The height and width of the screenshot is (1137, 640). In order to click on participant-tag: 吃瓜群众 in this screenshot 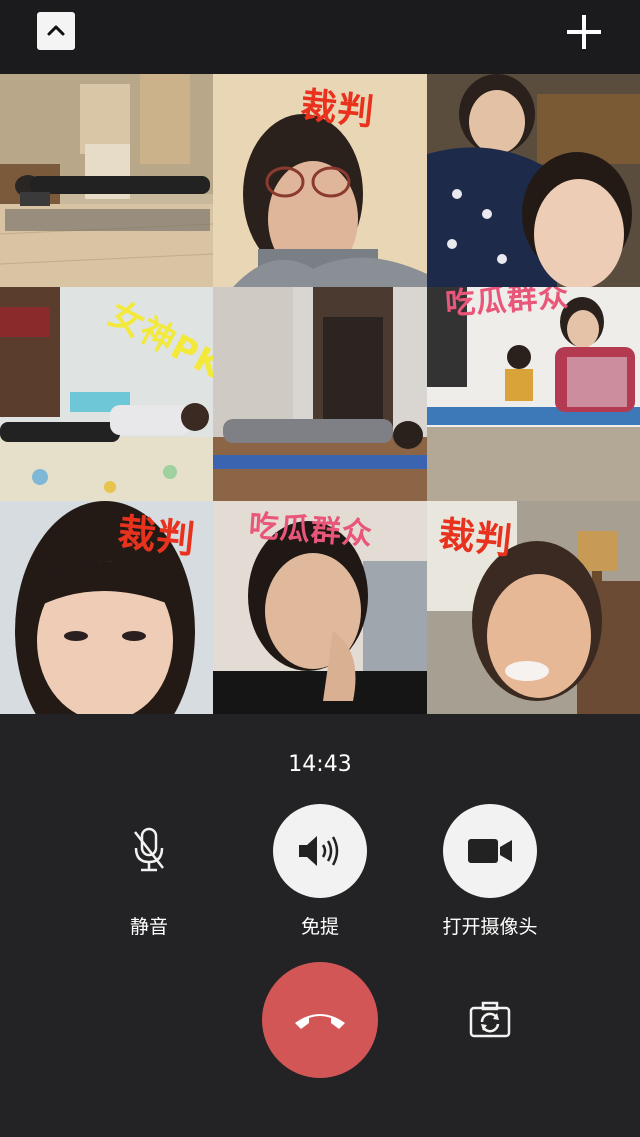, I will do `click(310, 530)`.